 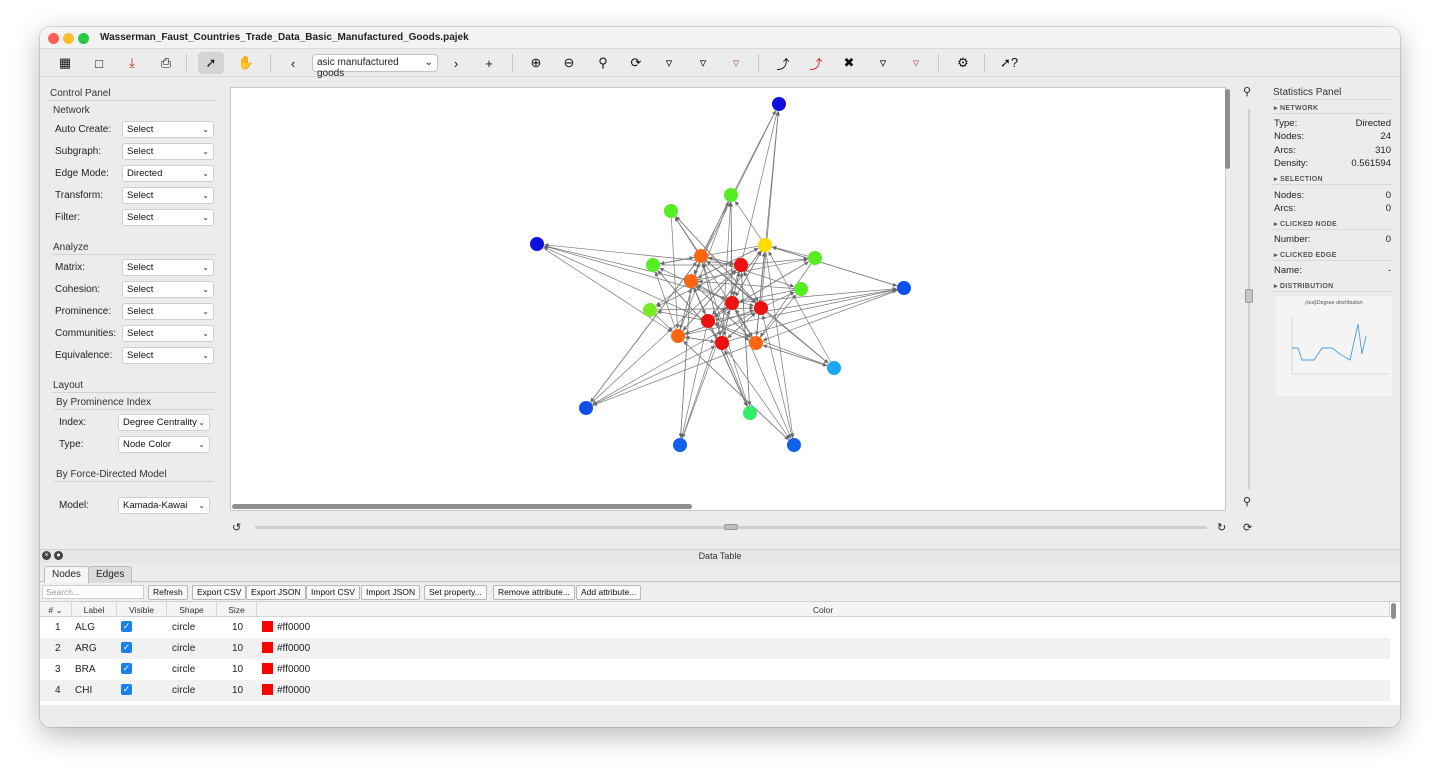 What do you see at coordinates (333, 592) in the screenshot?
I see `import-csv-button: Import CSV` at bounding box center [333, 592].